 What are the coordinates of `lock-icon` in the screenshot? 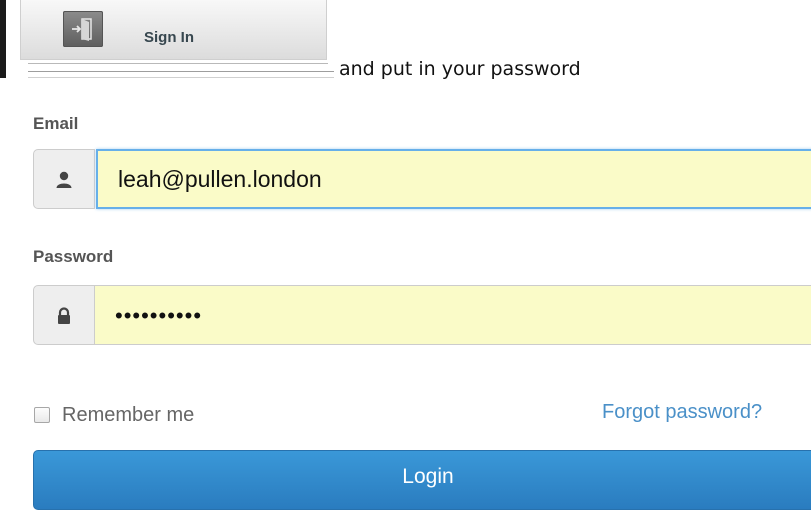 It's located at (64, 315).